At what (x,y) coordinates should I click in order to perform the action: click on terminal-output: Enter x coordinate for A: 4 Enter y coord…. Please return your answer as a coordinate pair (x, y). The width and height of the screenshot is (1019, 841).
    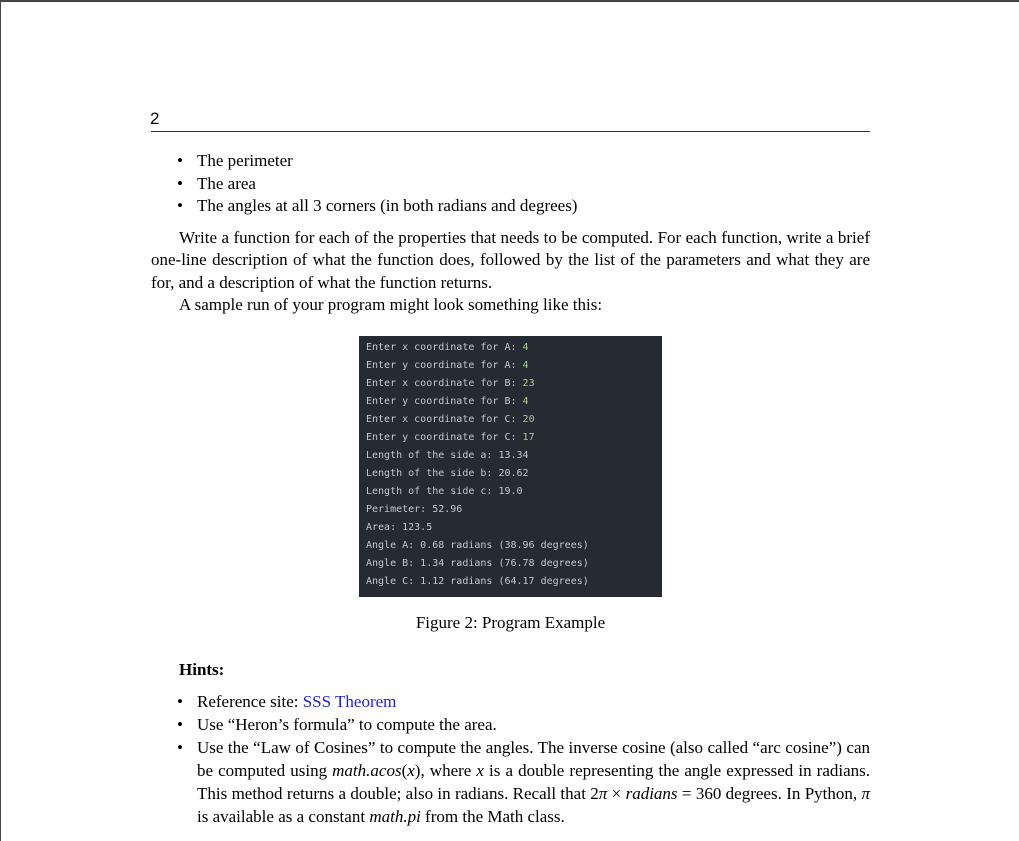
    Looking at the image, I should click on (510, 466).